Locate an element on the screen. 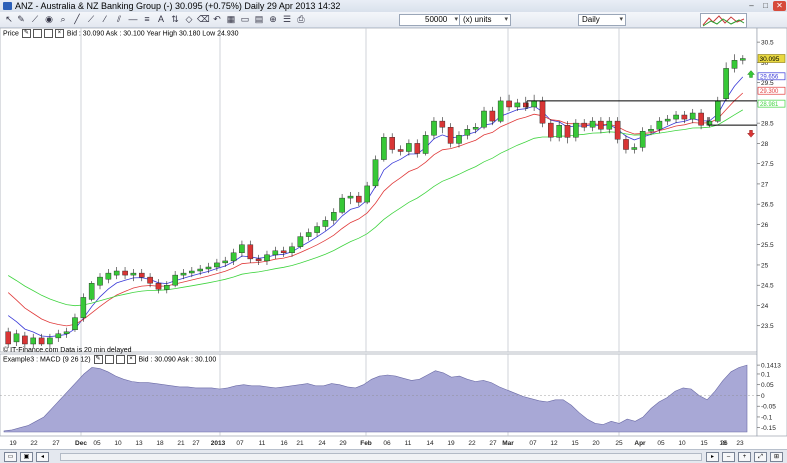 This screenshot has height=463, width=787. fibonacci-icon: ≡ is located at coordinates (147, 19).